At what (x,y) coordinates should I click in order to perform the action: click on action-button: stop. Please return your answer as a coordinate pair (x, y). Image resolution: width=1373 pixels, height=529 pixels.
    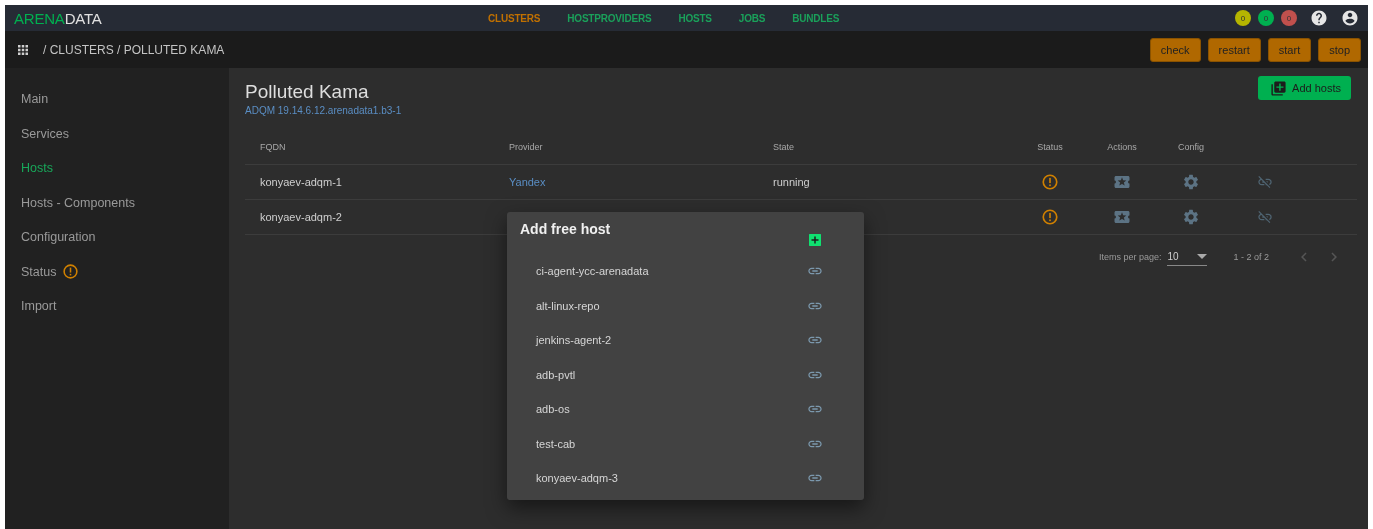
    Looking at the image, I should click on (1339, 49).